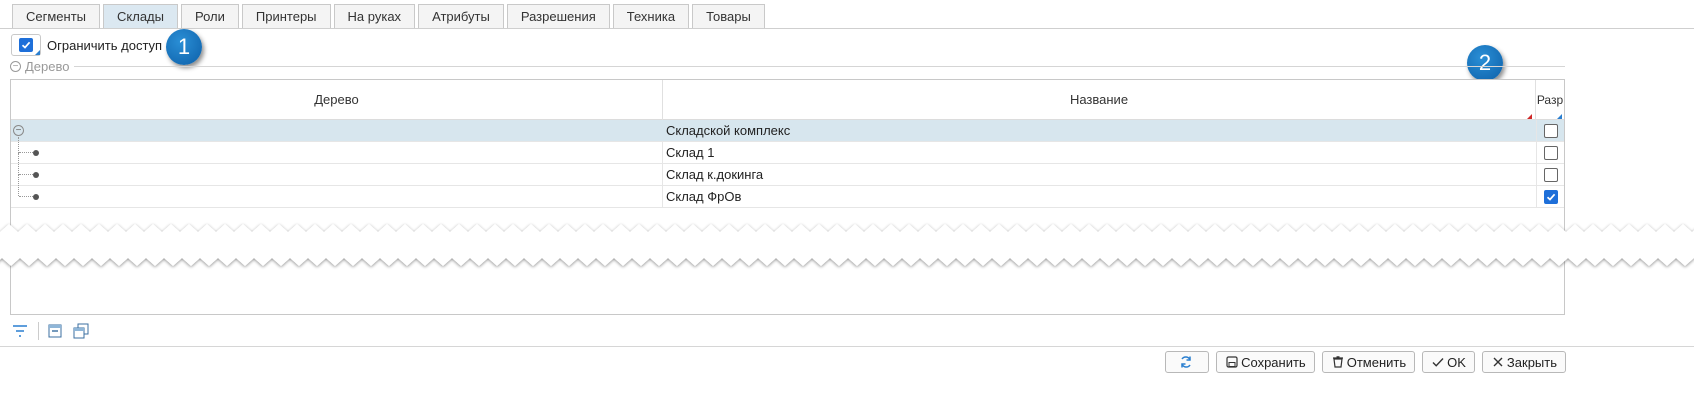 The width and height of the screenshot is (1694, 406). I want to click on warehouse-name: Складской комплекс, so click(728, 130).